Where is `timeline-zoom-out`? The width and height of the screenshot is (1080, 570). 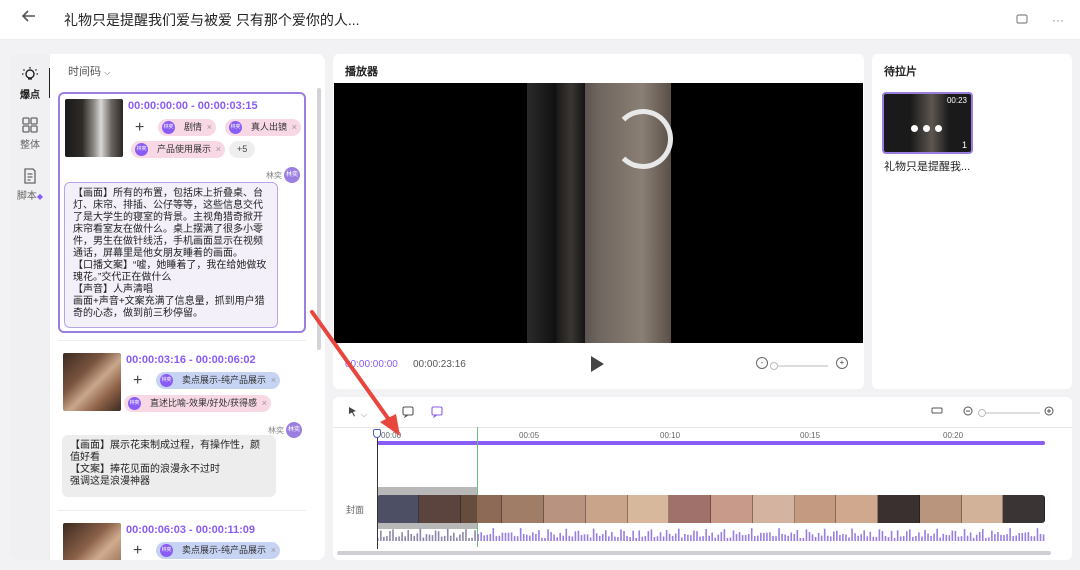
timeline-zoom-out is located at coordinates (968, 413).